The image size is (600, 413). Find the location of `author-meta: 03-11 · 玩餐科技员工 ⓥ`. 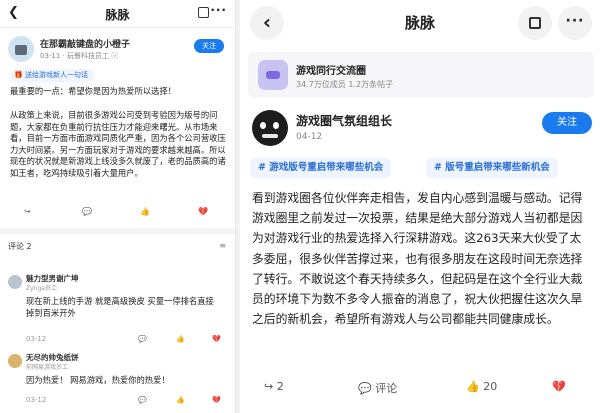

author-meta: 03-11 · 玩餐科技员工 ⓥ is located at coordinates (79, 56).